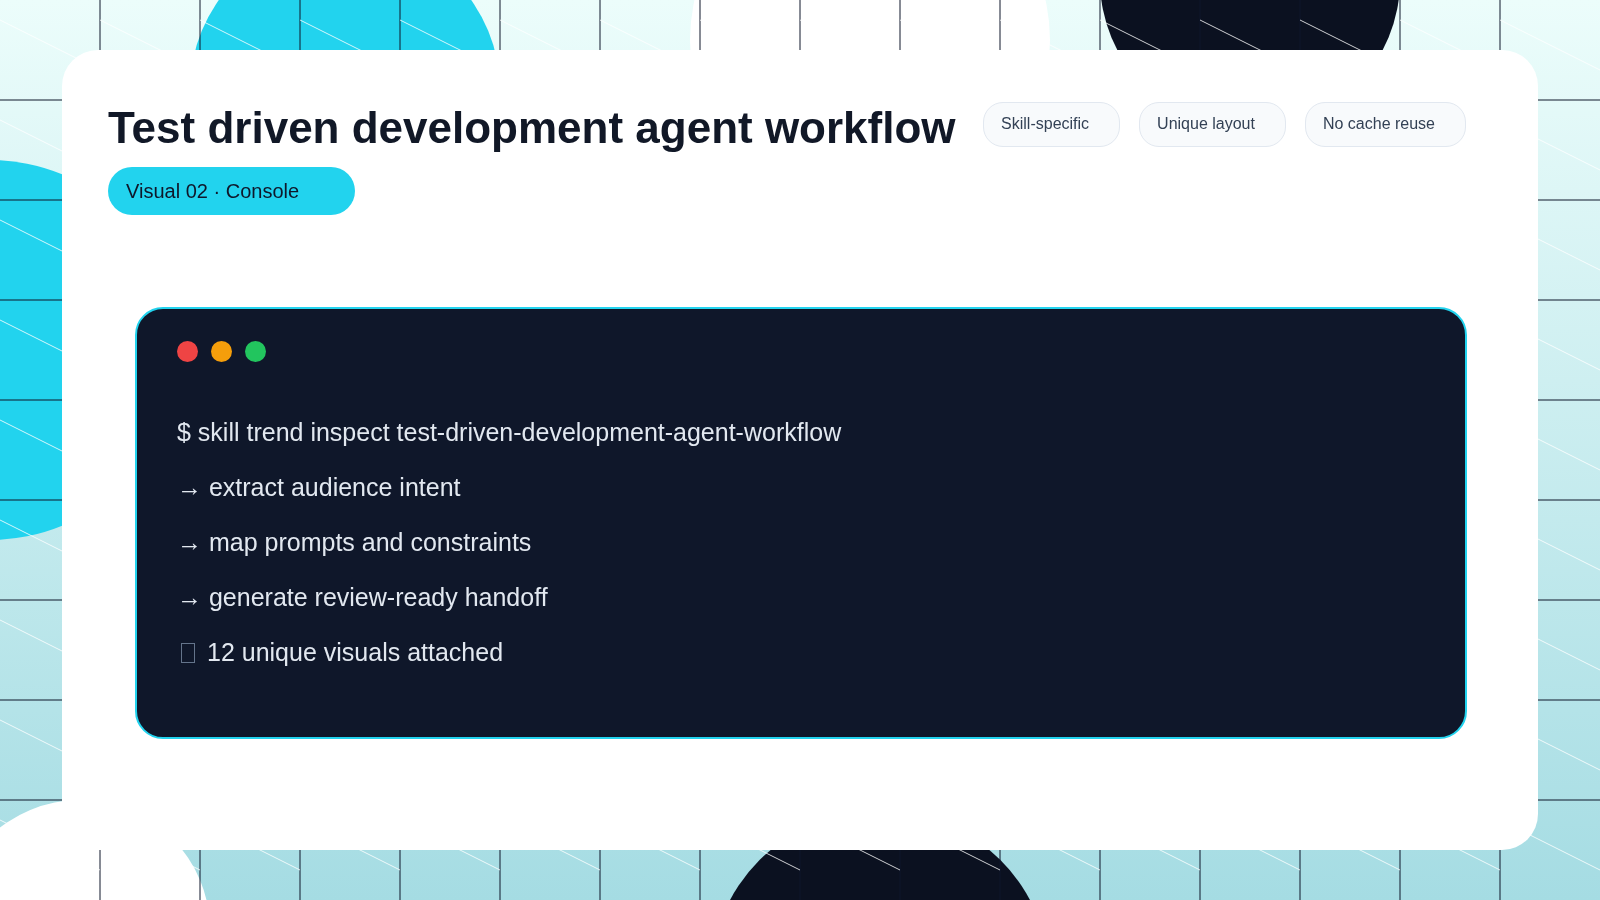 Image resolution: width=1600 pixels, height=900 pixels. What do you see at coordinates (1385, 124) in the screenshot?
I see `tag-chip: No cache reuse` at bounding box center [1385, 124].